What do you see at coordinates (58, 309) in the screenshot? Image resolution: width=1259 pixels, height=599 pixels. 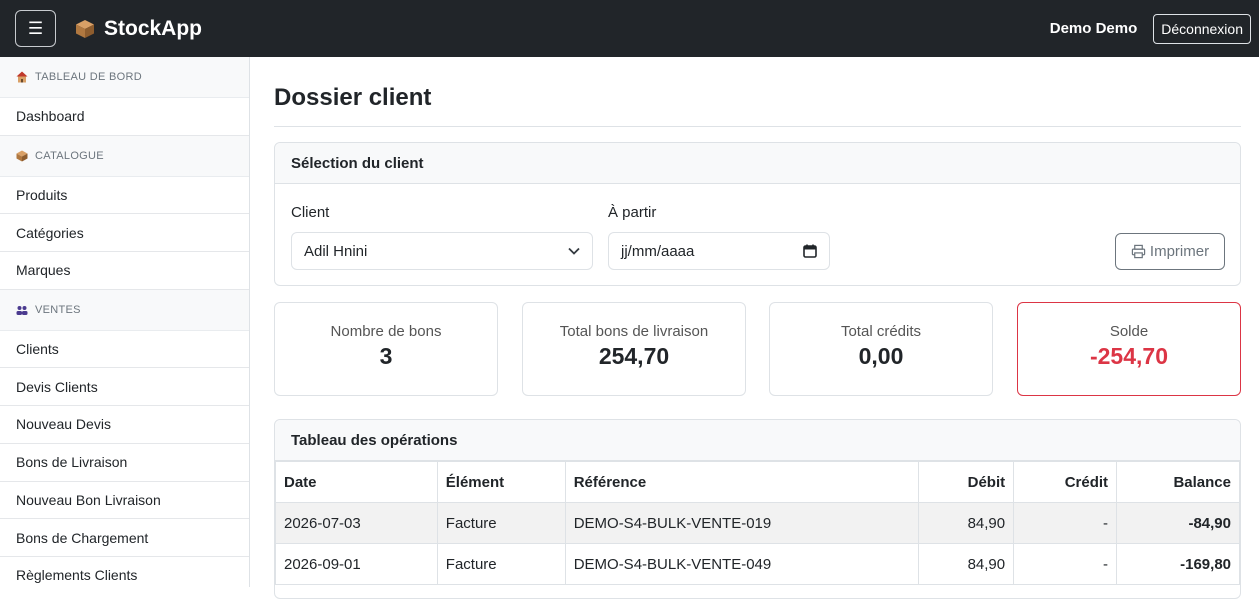 I see `sidebar-section-title: VENTES` at bounding box center [58, 309].